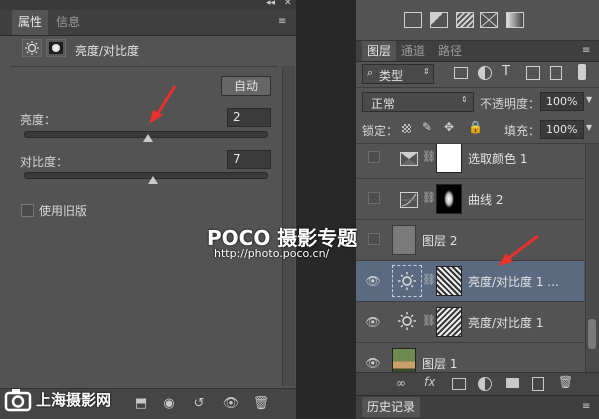 This screenshot has height=419, width=599. Describe the element at coordinates (63, 211) in the screenshot. I see `legacy-label: 使用旧版` at that location.